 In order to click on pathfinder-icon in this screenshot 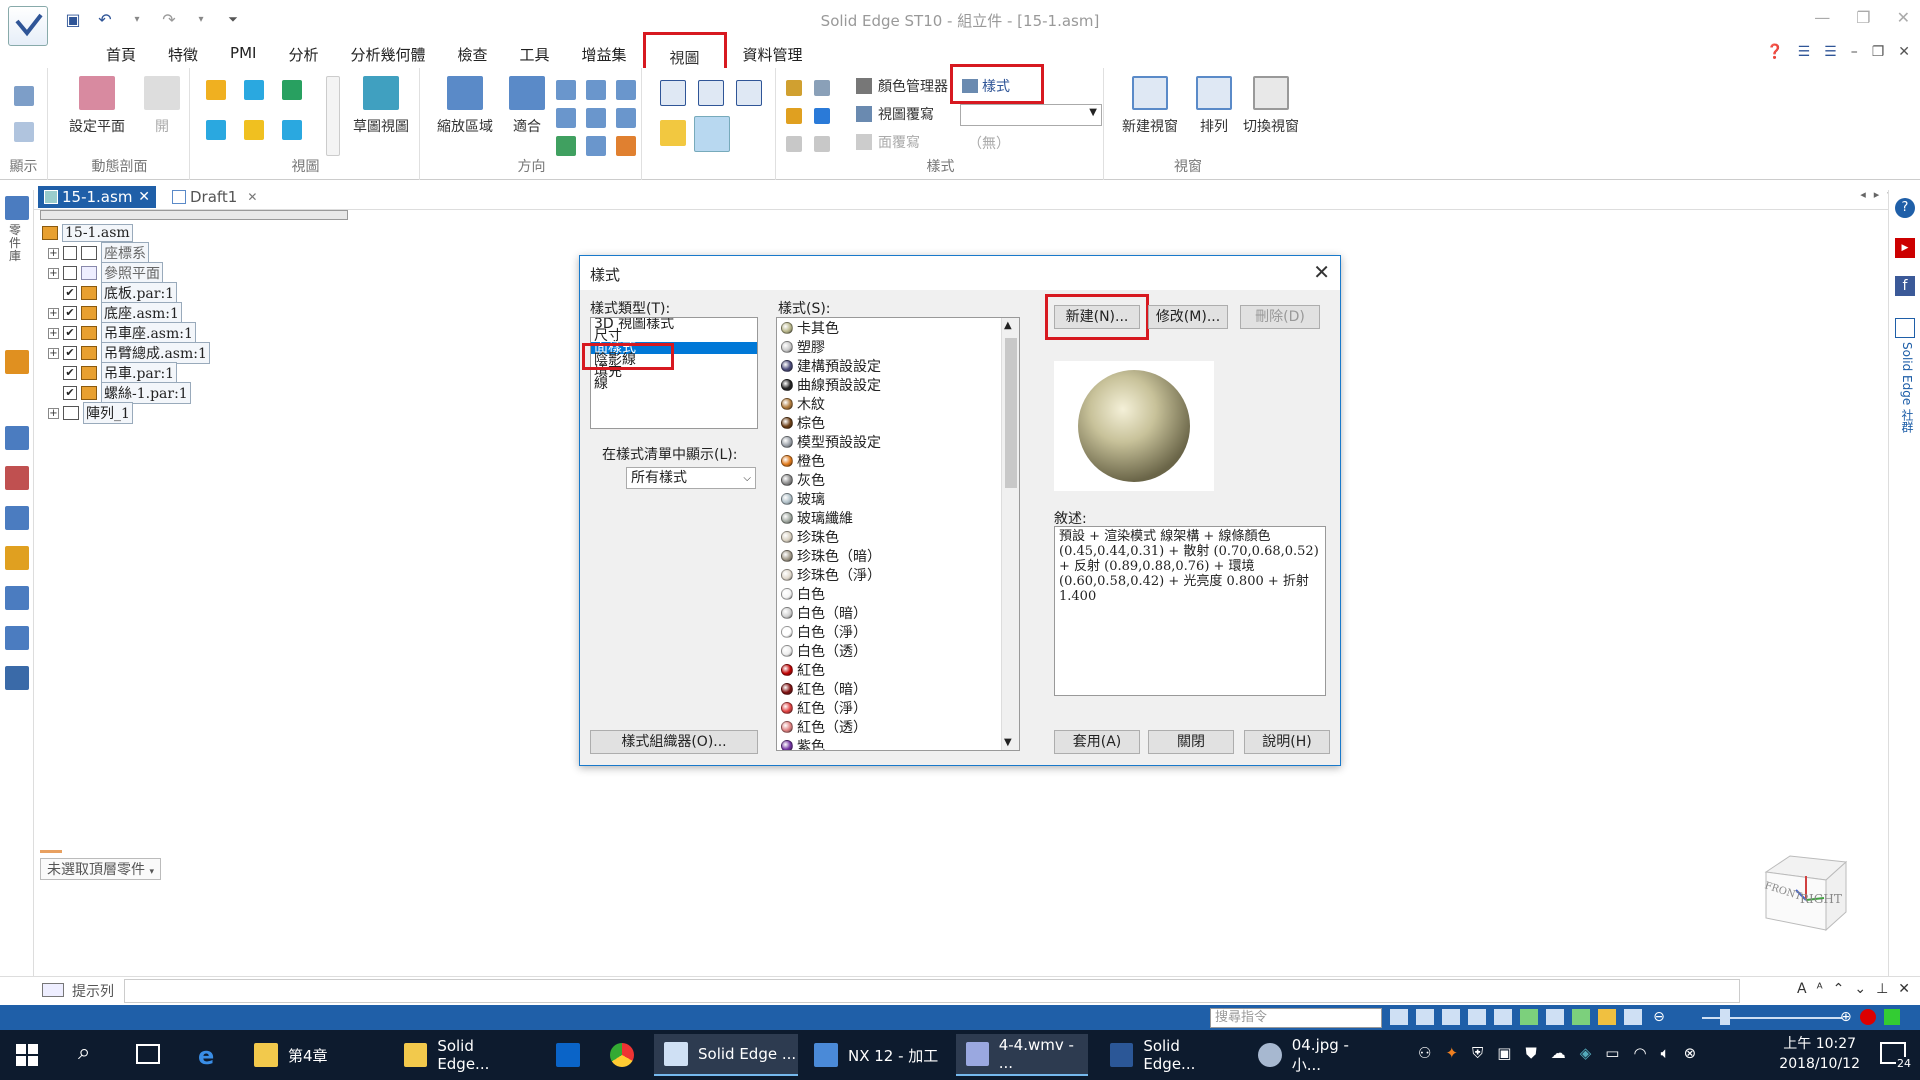, I will do `click(17, 208)`.